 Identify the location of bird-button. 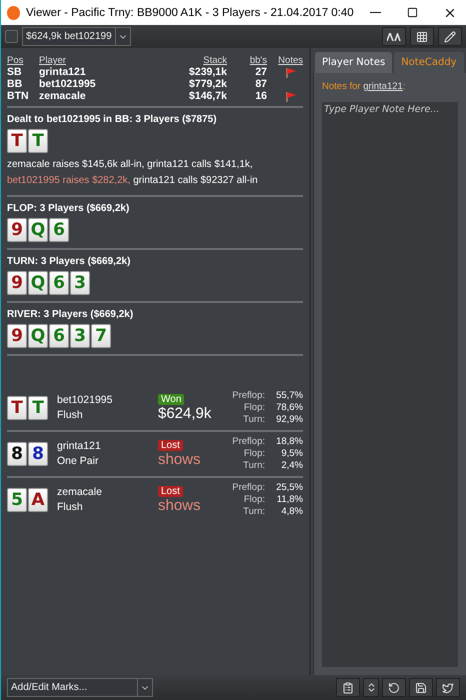
(448, 687).